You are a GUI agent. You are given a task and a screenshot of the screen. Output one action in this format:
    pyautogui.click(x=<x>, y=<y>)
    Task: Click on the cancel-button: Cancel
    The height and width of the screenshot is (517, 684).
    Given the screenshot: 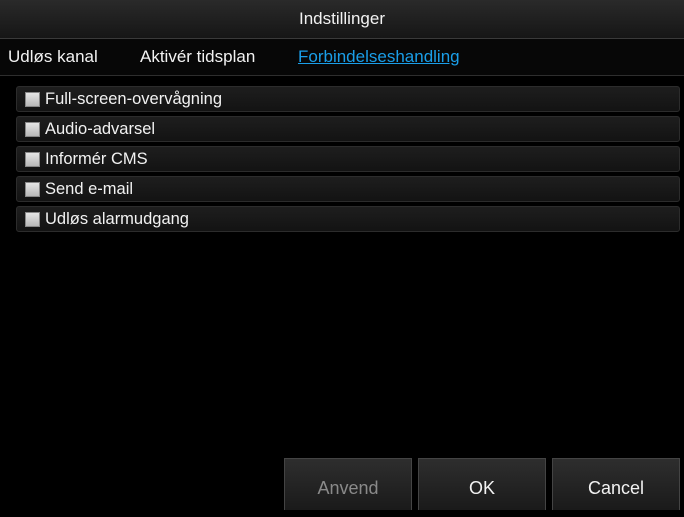 What is the action you would take?
    pyautogui.click(x=616, y=484)
    